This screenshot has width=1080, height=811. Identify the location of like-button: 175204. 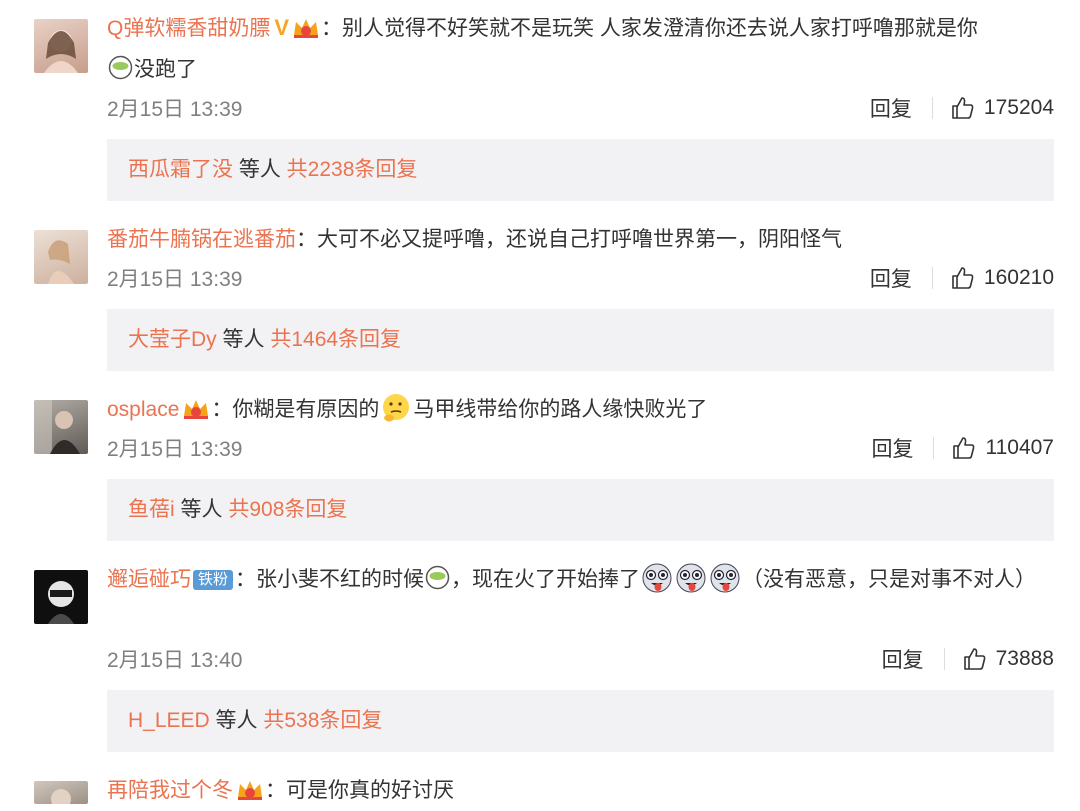
(1002, 108).